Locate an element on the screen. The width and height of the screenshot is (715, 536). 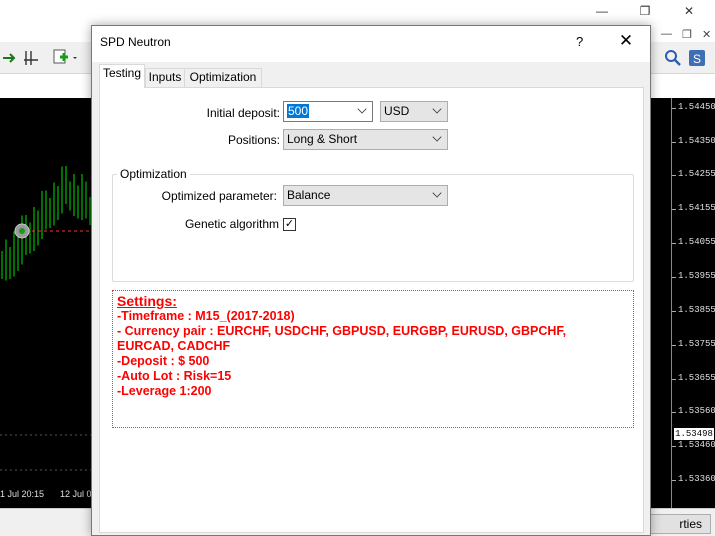
close-app-icon: ✕ is located at coordinates (689, 11).